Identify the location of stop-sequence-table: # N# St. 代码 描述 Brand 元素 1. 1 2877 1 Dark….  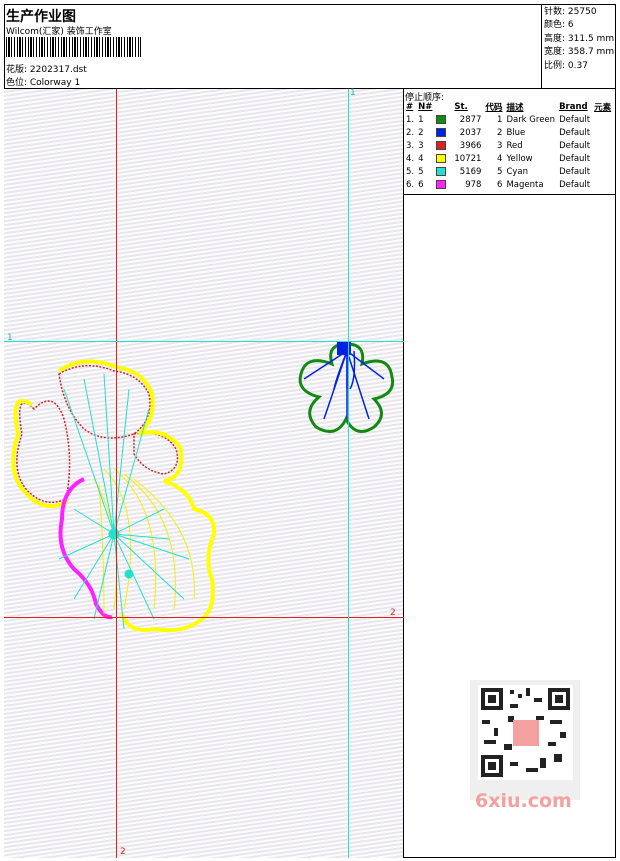
(508, 145).